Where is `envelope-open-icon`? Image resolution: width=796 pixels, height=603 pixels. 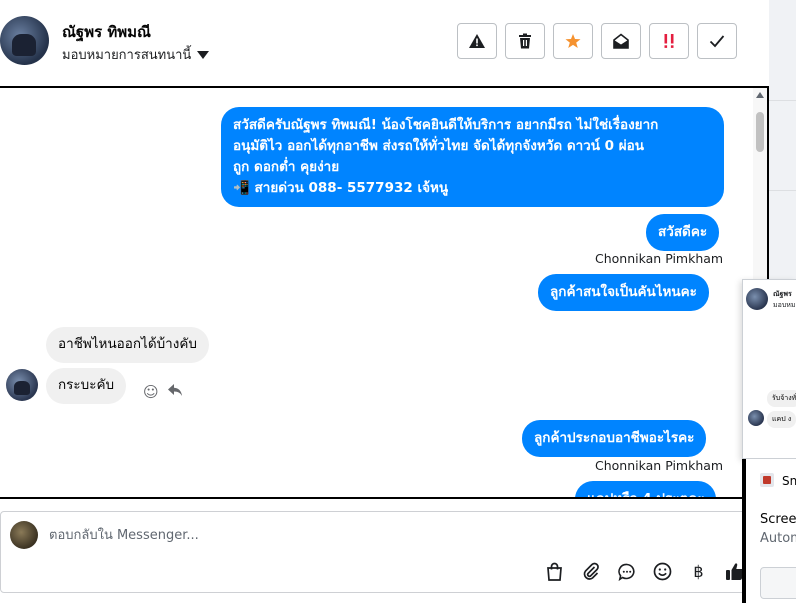 envelope-open-icon is located at coordinates (621, 41).